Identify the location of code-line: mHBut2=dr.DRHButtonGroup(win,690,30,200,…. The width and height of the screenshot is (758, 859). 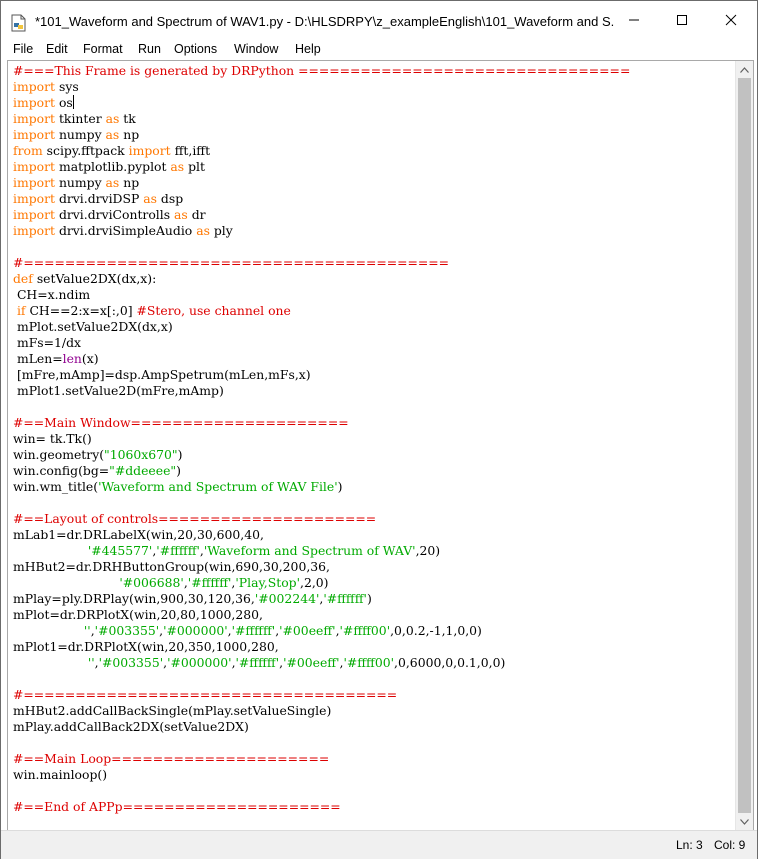
(321, 567).